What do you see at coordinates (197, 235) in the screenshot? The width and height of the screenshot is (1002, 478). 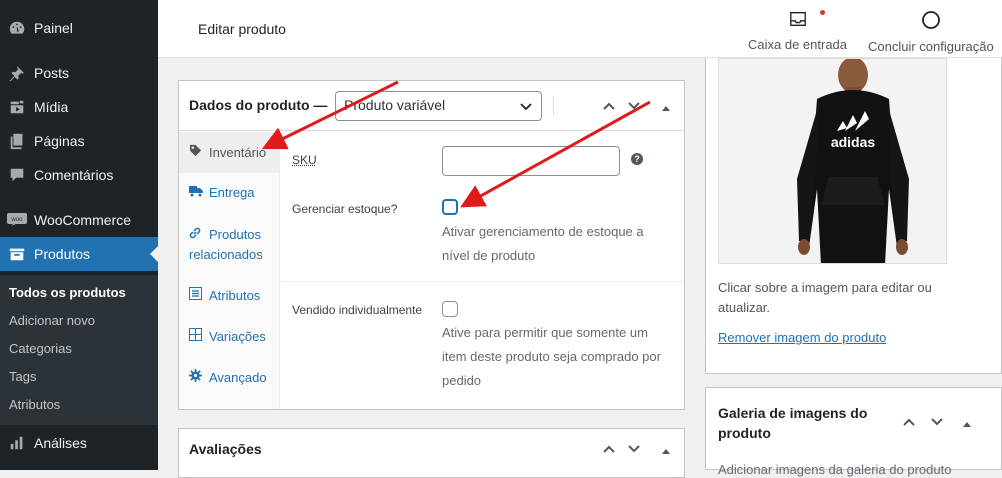 I see `link-icon` at bounding box center [197, 235].